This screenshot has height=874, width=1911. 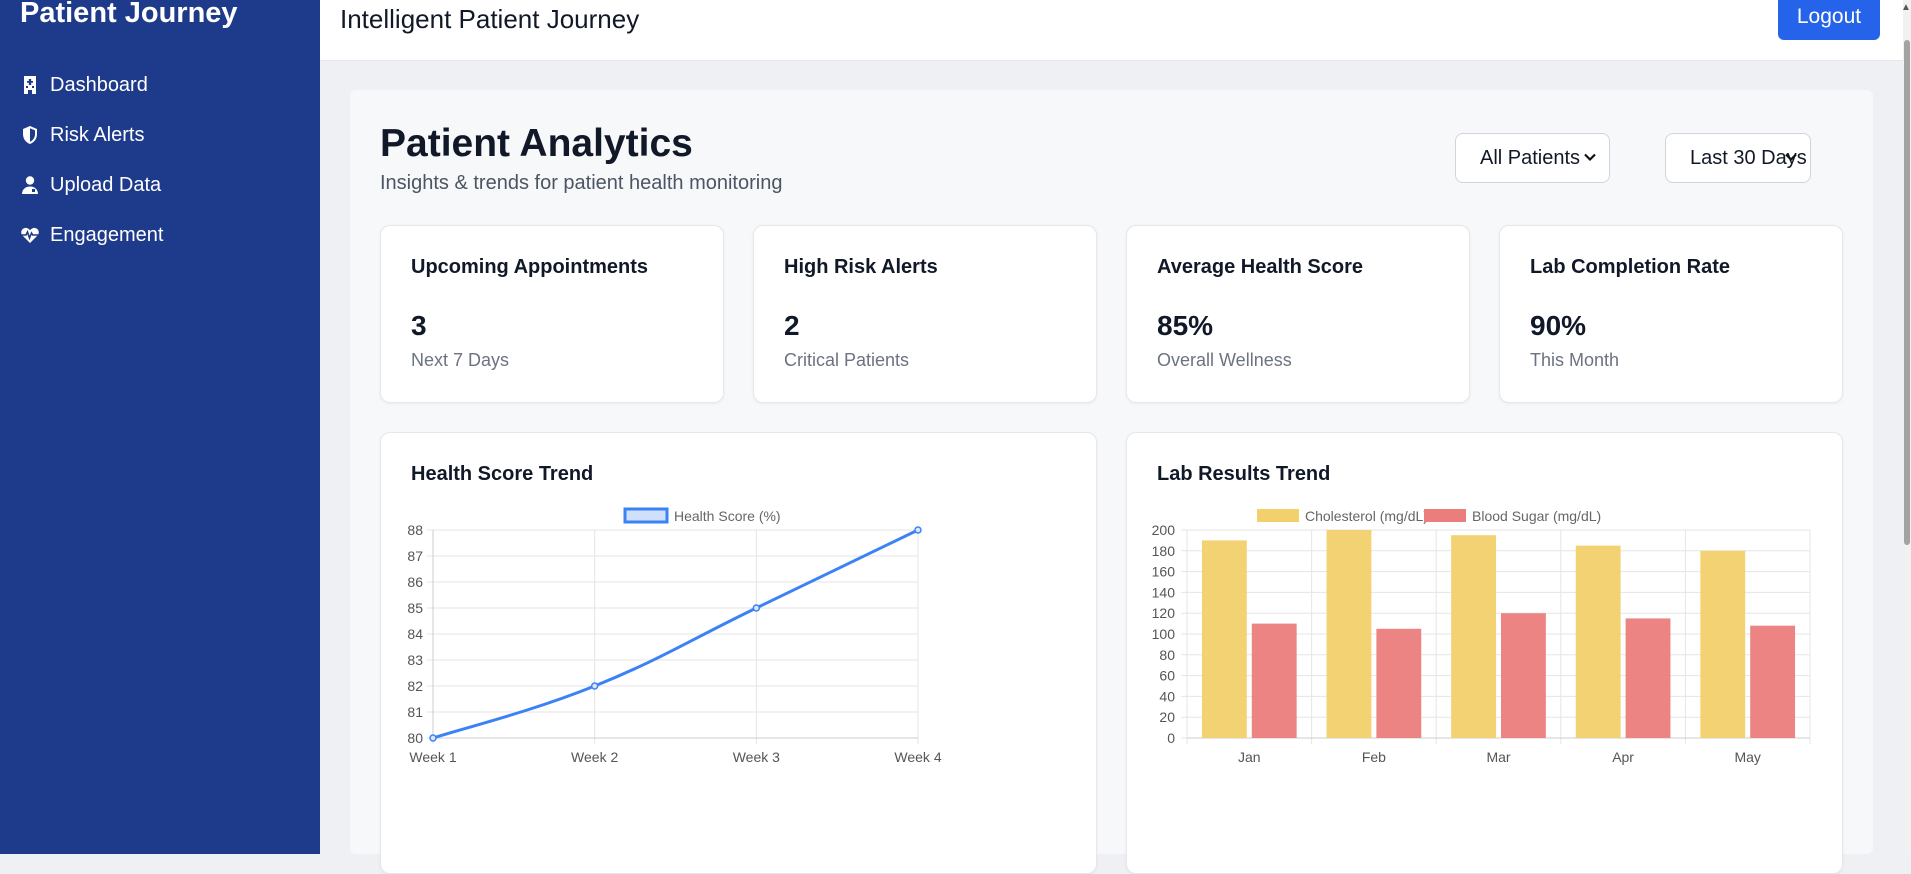 What do you see at coordinates (1747, 757) in the screenshot?
I see `x-tick-label: May` at bounding box center [1747, 757].